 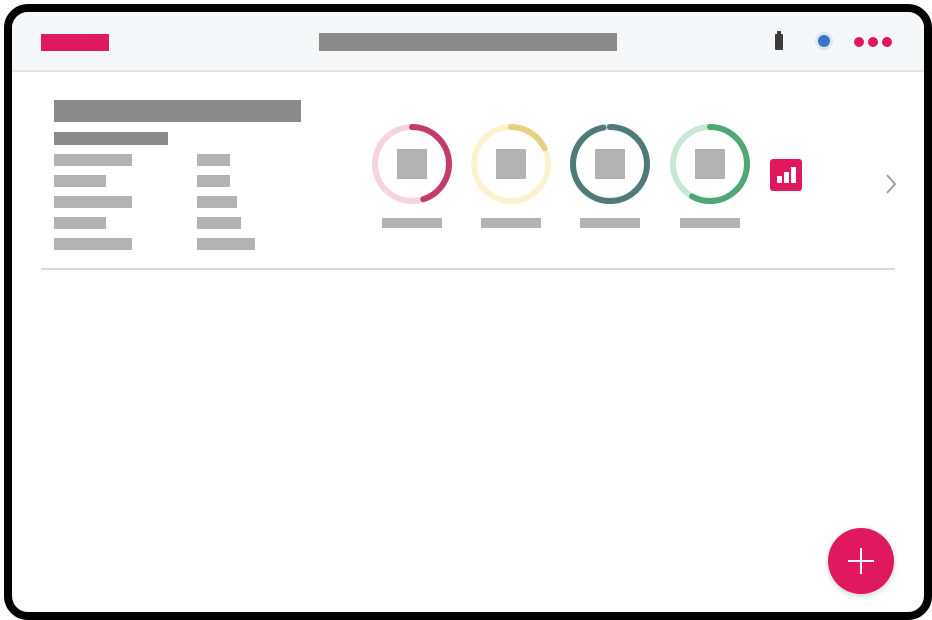 What do you see at coordinates (824, 41) in the screenshot?
I see `status-dot-icon` at bounding box center [824, 41].